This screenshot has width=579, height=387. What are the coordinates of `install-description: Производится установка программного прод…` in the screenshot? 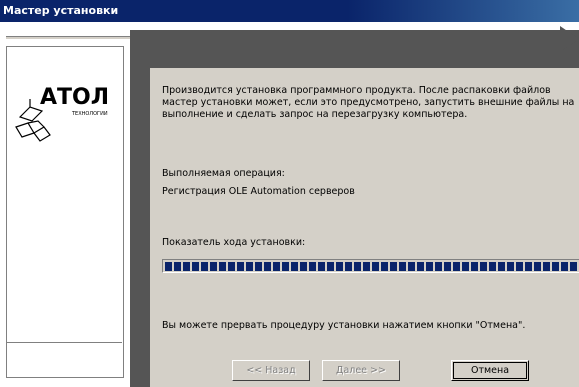 It's located at (368, 102).